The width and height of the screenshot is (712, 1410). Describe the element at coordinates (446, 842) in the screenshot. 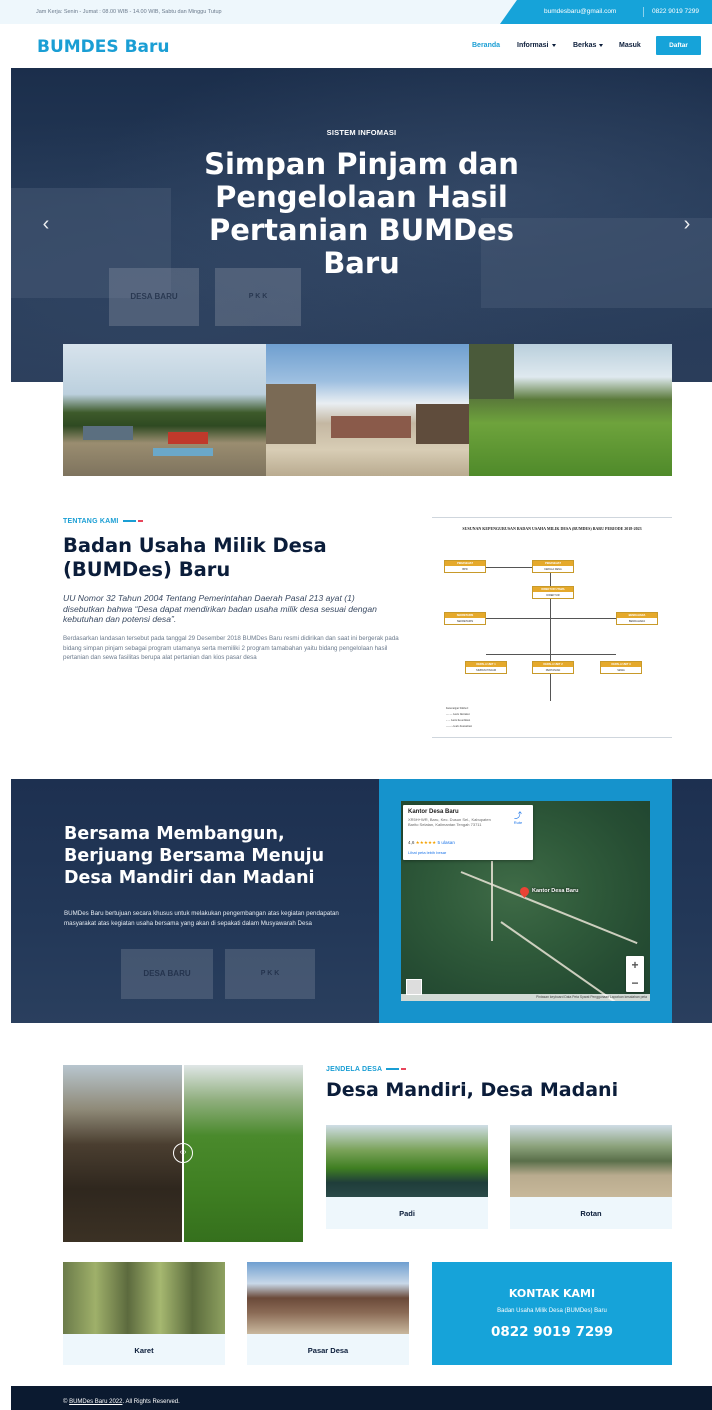

I see `reviews-link: 5 ulasan` at that location.